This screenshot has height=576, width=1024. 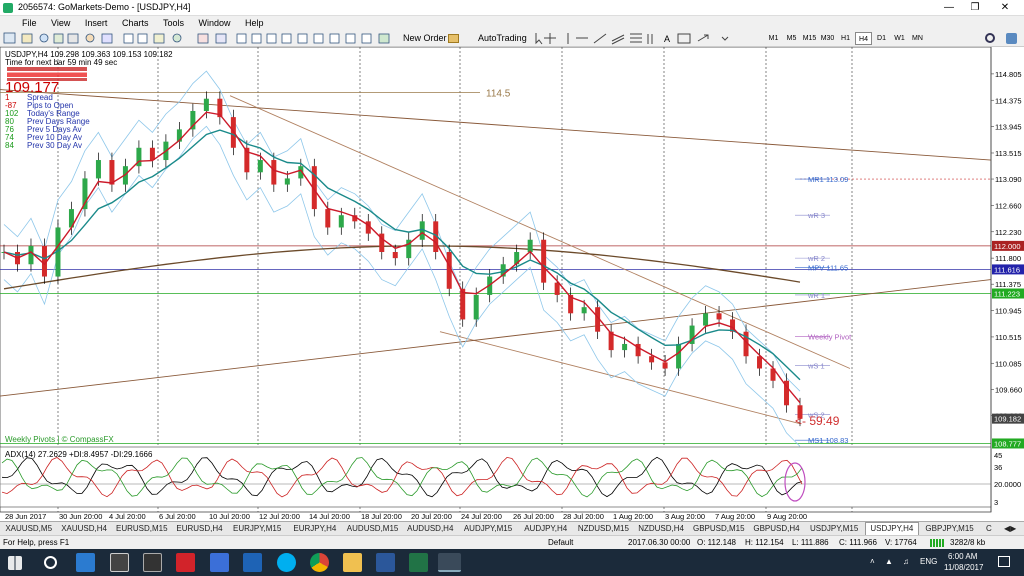 I want to click on tf-w1: W1, so click(x=899, y=38).